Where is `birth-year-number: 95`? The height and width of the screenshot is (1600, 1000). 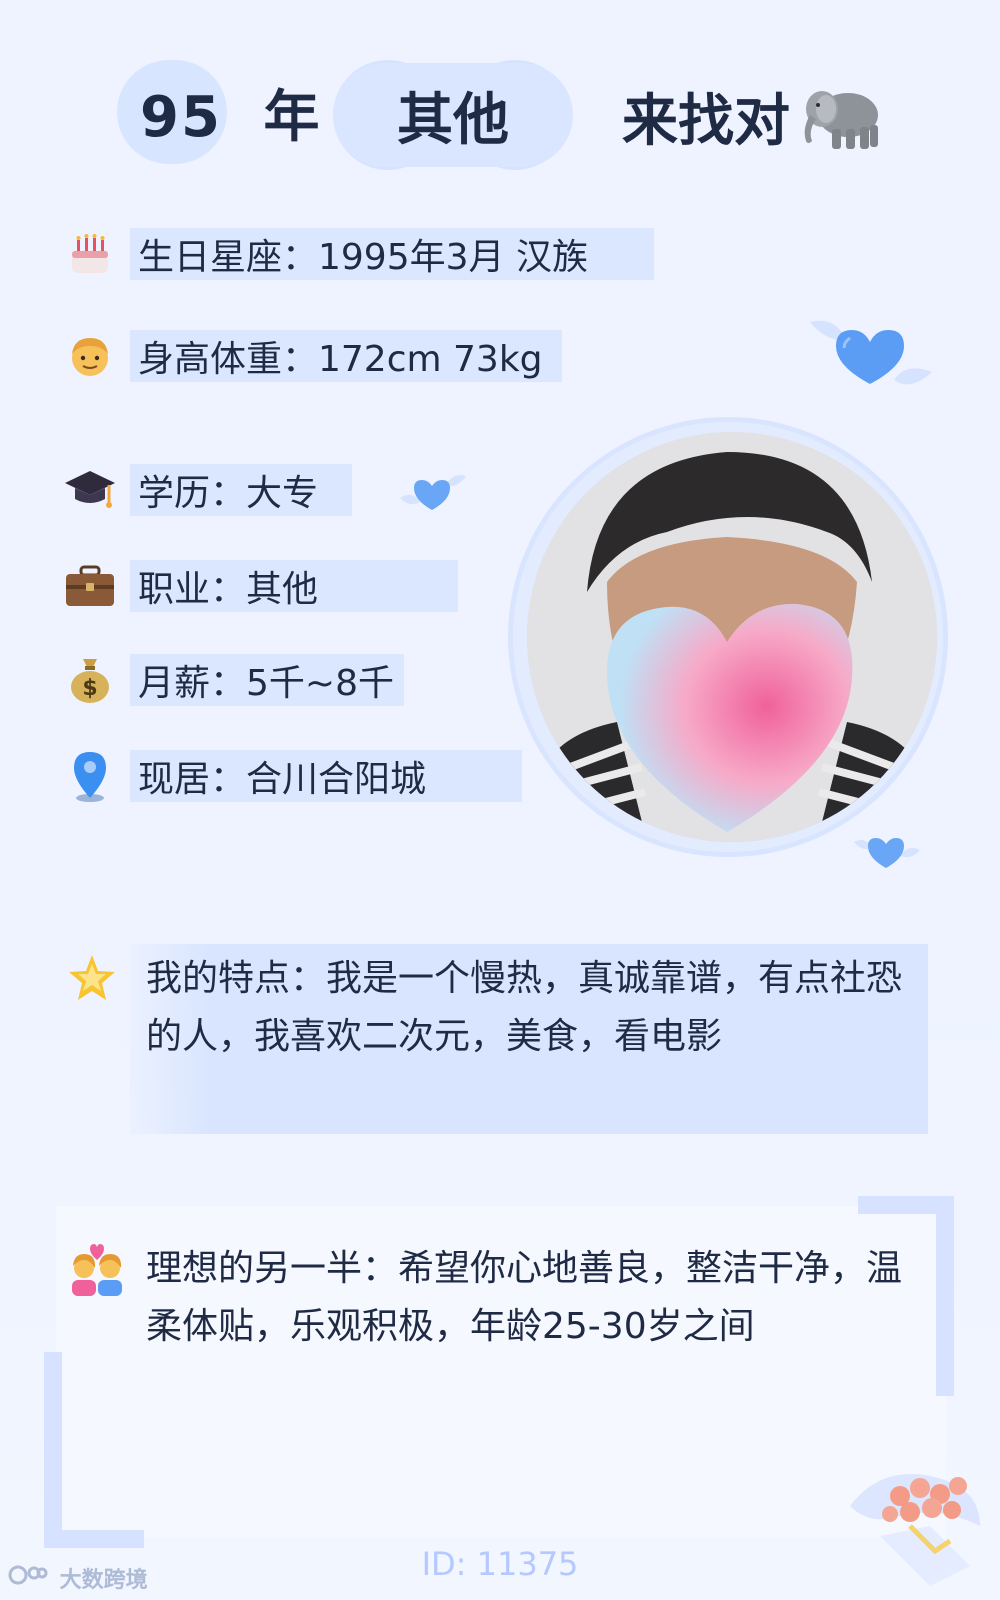 birth-year-number: 95 is located at coordinates (181, 117).